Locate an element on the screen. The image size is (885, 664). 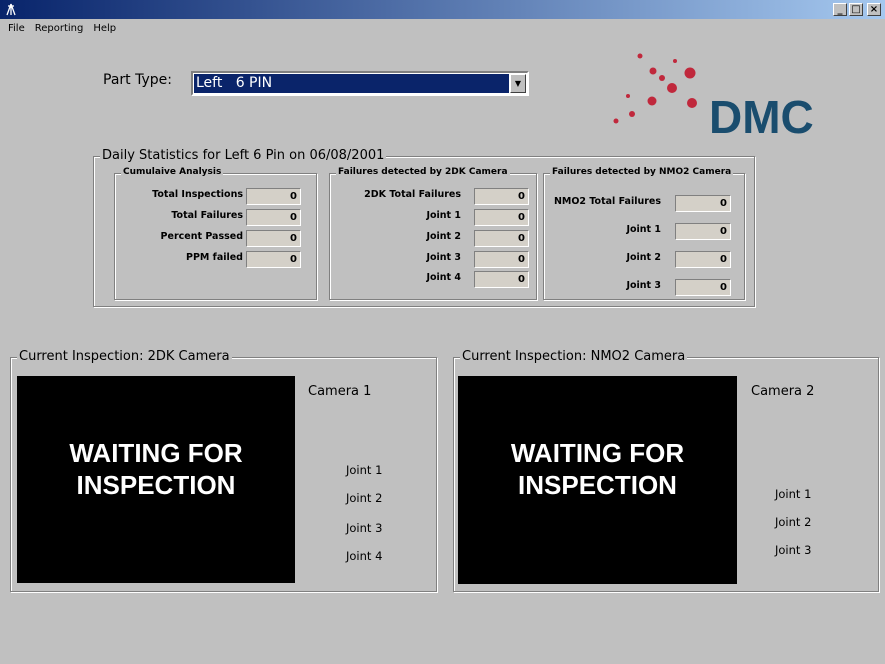
total-failures-label: Total Failures is located at coordinates (207, 215).